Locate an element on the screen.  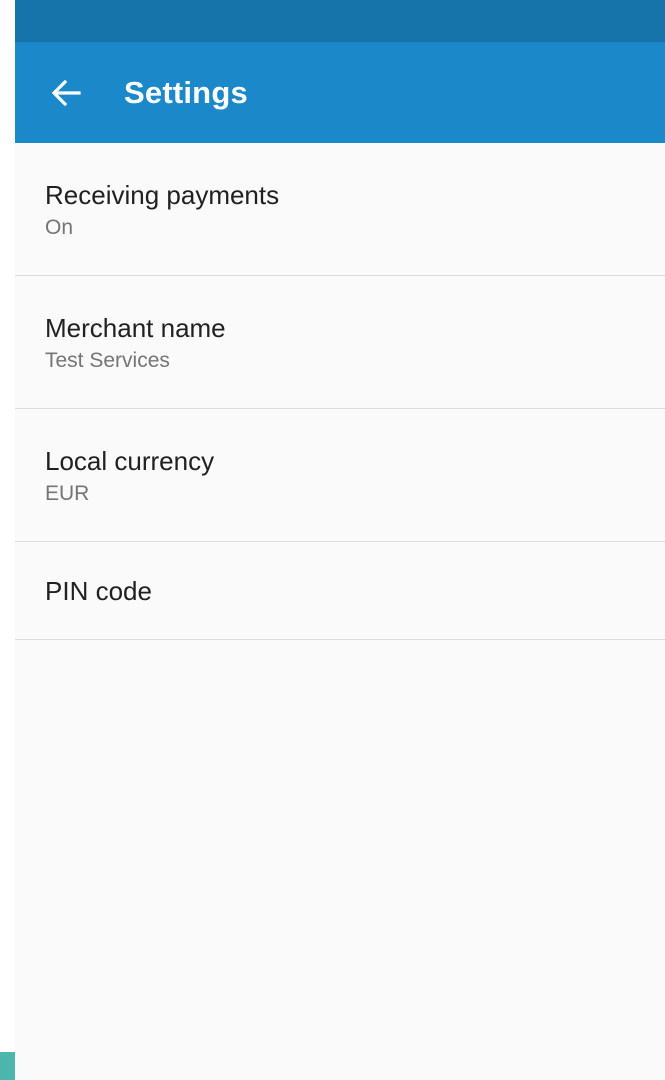
setting-local-currency: Local currency EUR is located at coordinates (340, 475).